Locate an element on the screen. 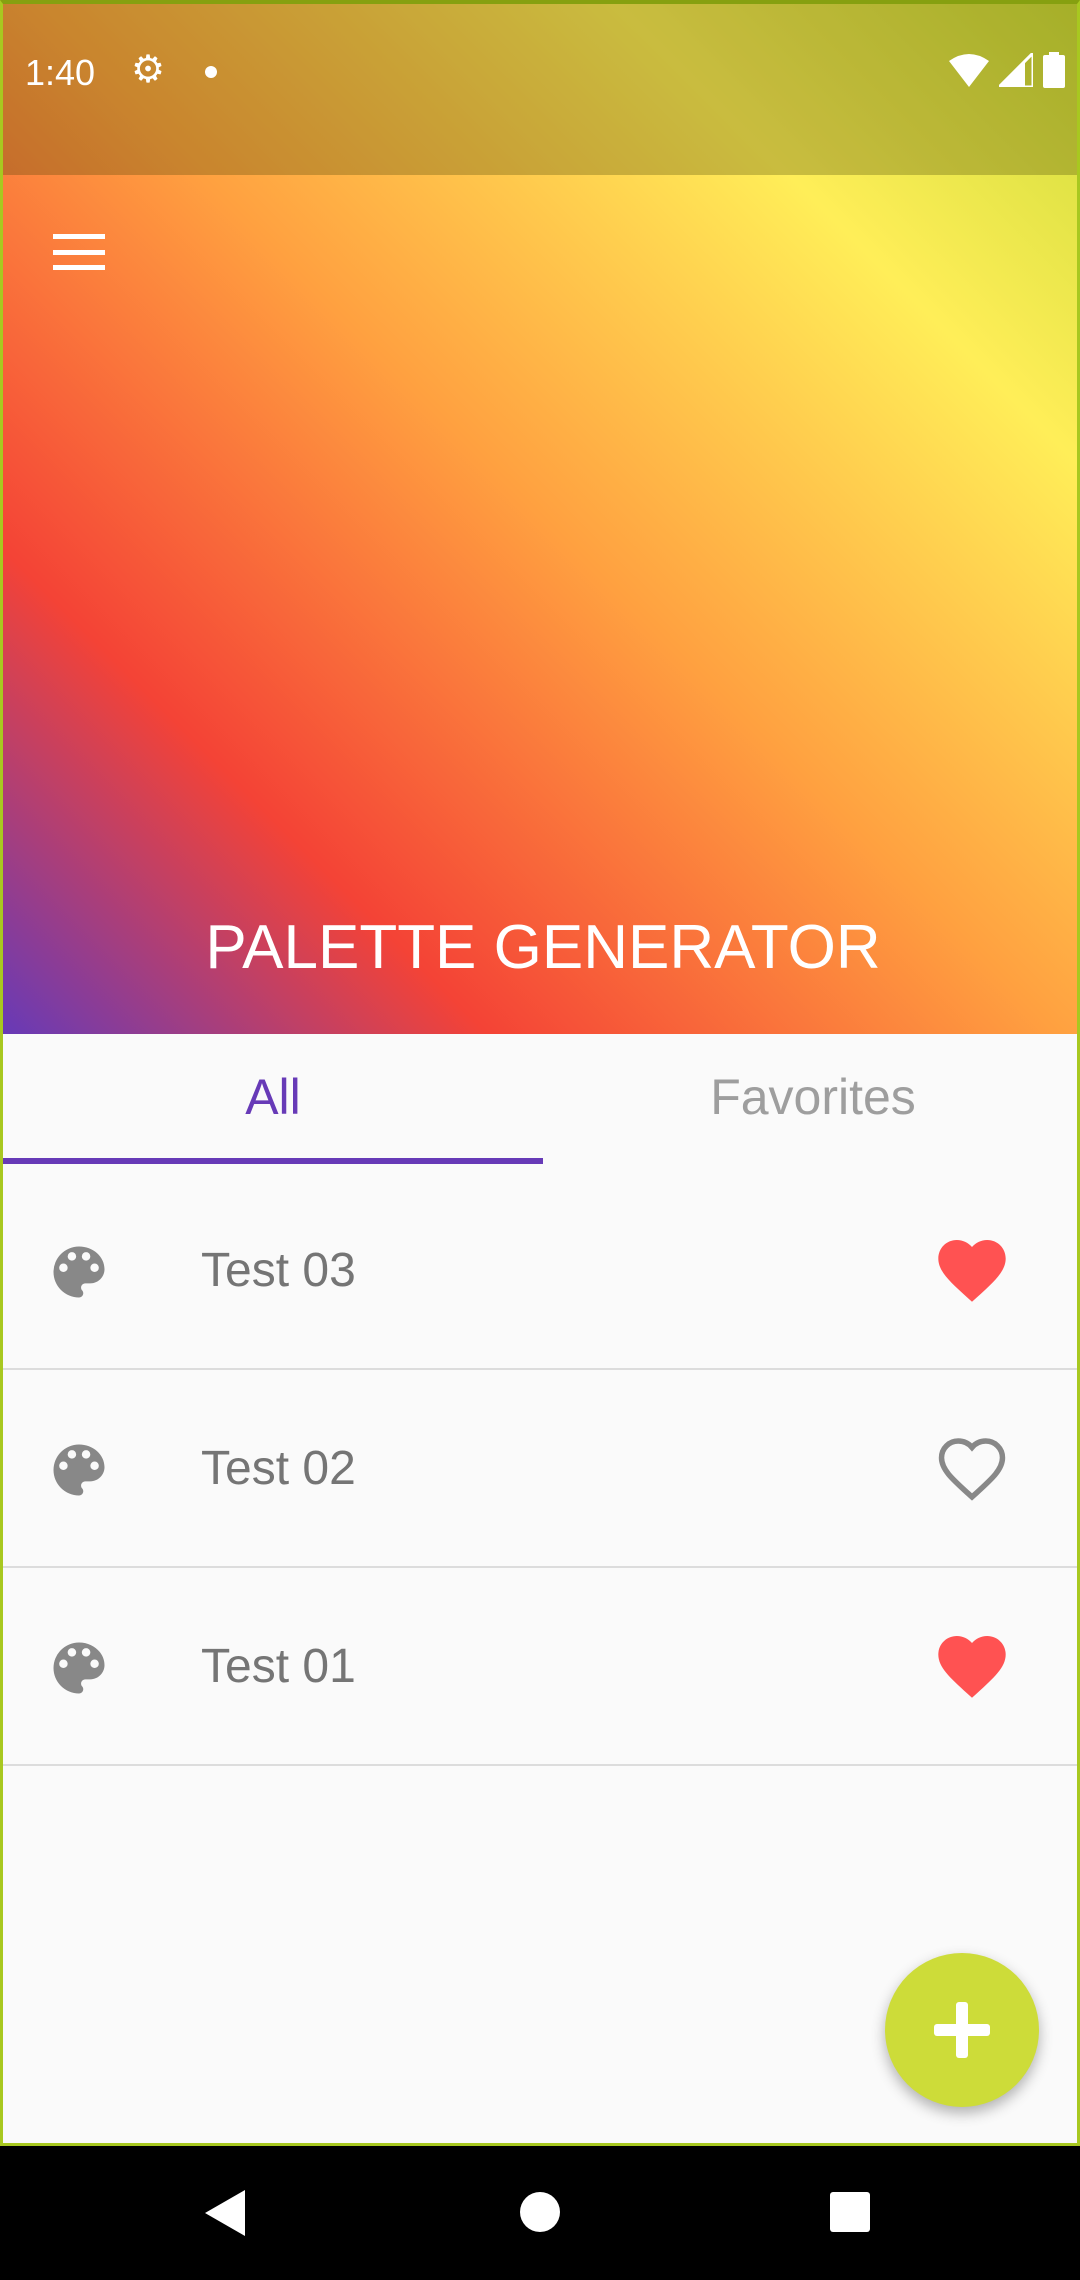  tab-bar: All Favorites is located at coordinates (540, 1099).